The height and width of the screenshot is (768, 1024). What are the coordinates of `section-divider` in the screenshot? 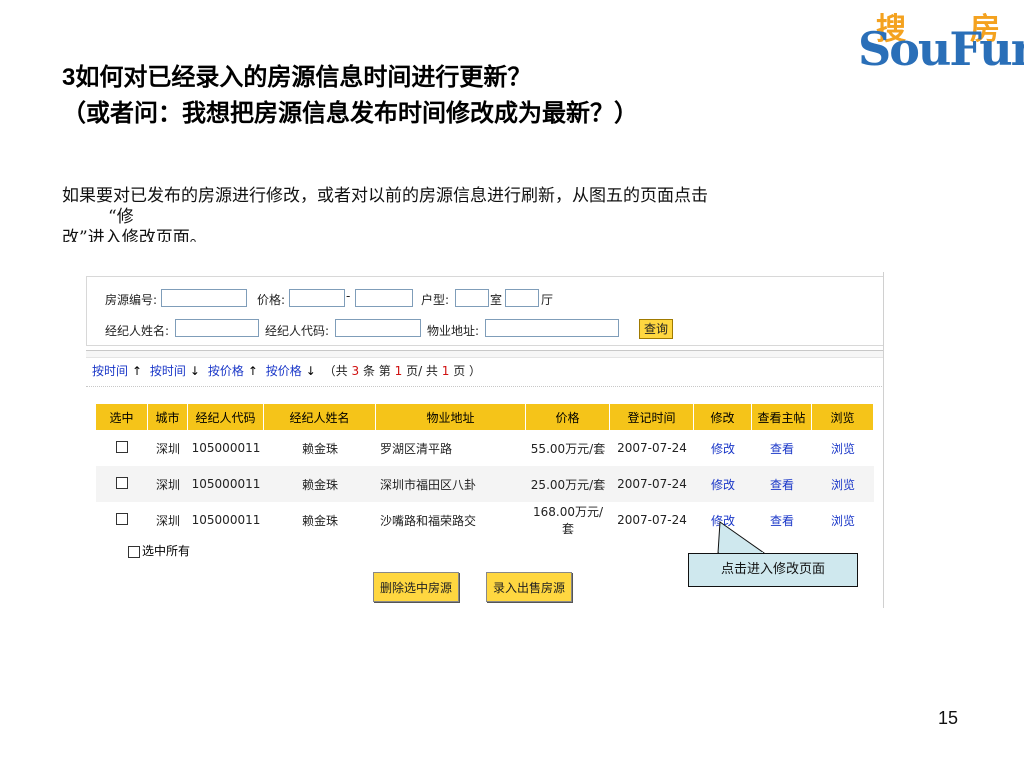 It's located at (485, 354).